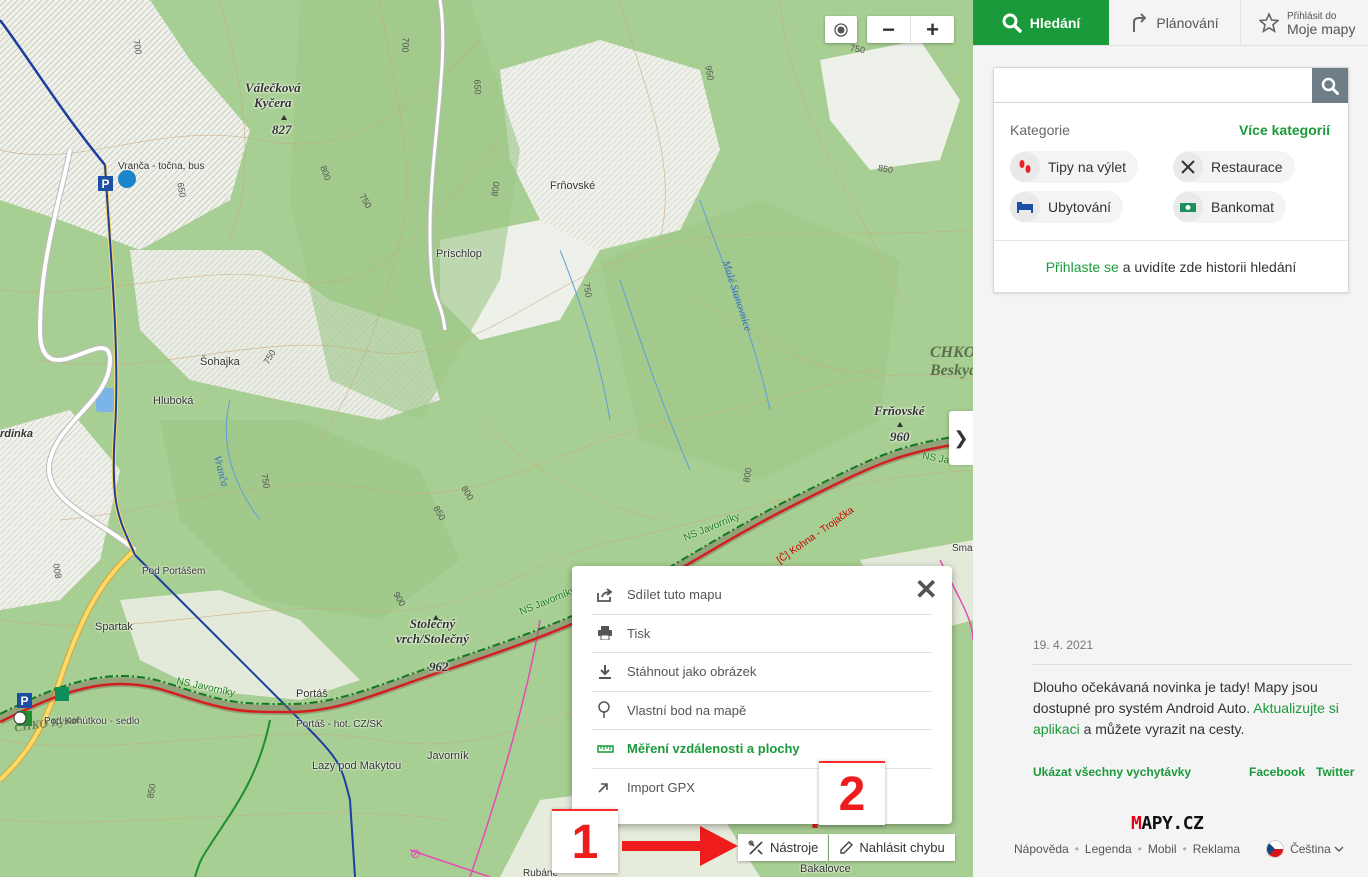  What do you see at coordinates (889, 29) in the screenshot?
I see `zoom-out-button: −` at bounding box center [889, 29].